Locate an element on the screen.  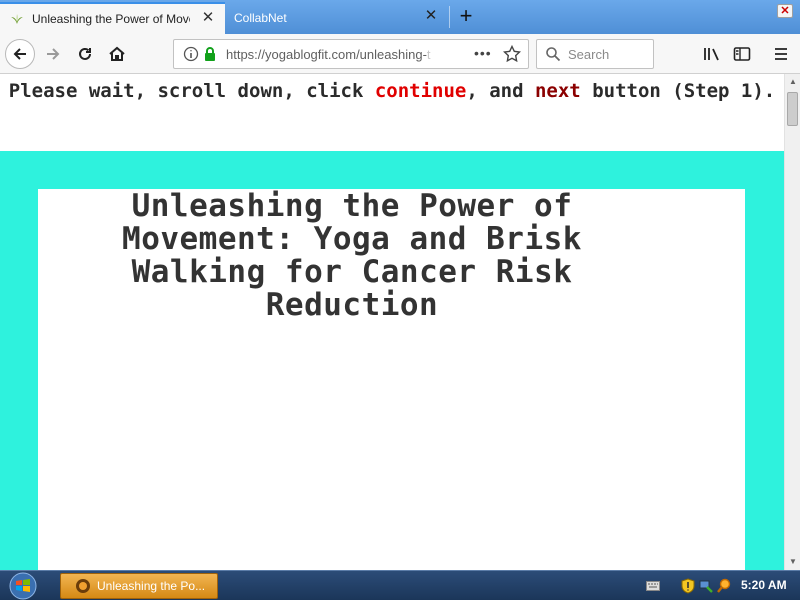
forward-button is located at coordinates (53, 54).